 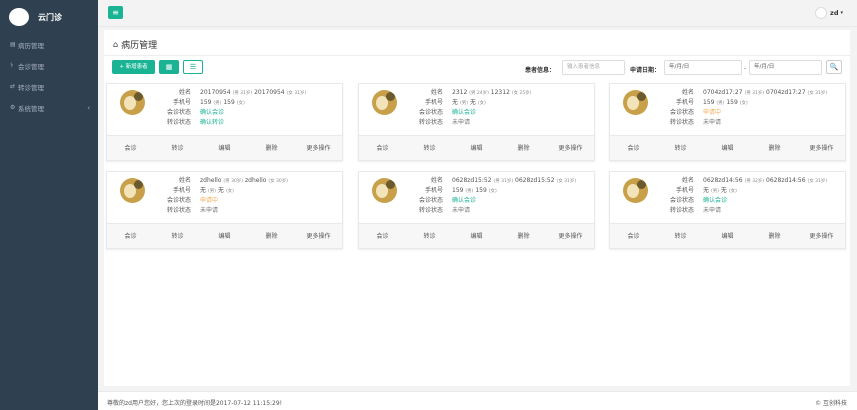 I want to click on name-value: 2312 (男 24岁) 12312 (女 25岁), so click(x=492, y=92).